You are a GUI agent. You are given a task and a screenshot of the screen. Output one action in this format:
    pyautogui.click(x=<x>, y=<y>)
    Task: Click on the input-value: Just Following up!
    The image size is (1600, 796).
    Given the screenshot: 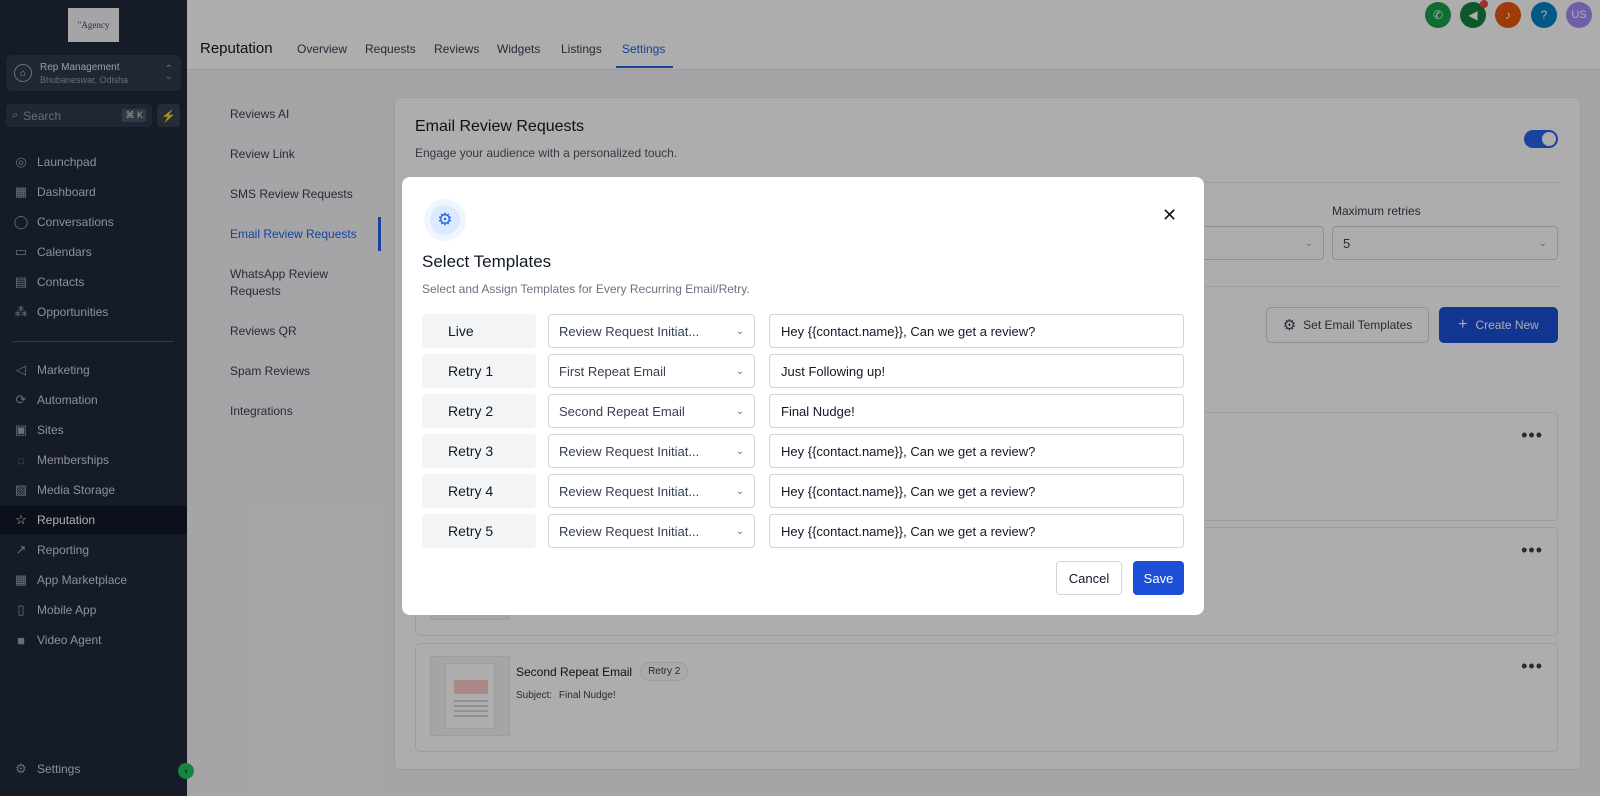 What is the action you would take?
    pyautogui.click(x=833, y=371)
    